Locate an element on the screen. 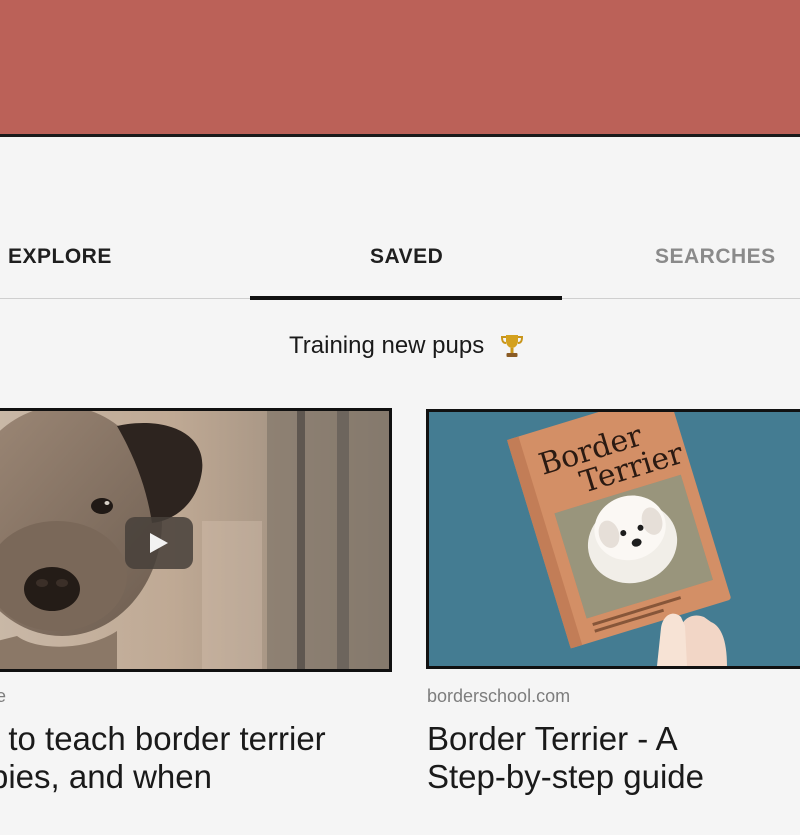  pin-title-line: Step-by-step guide is located at coordinates (566, 776).